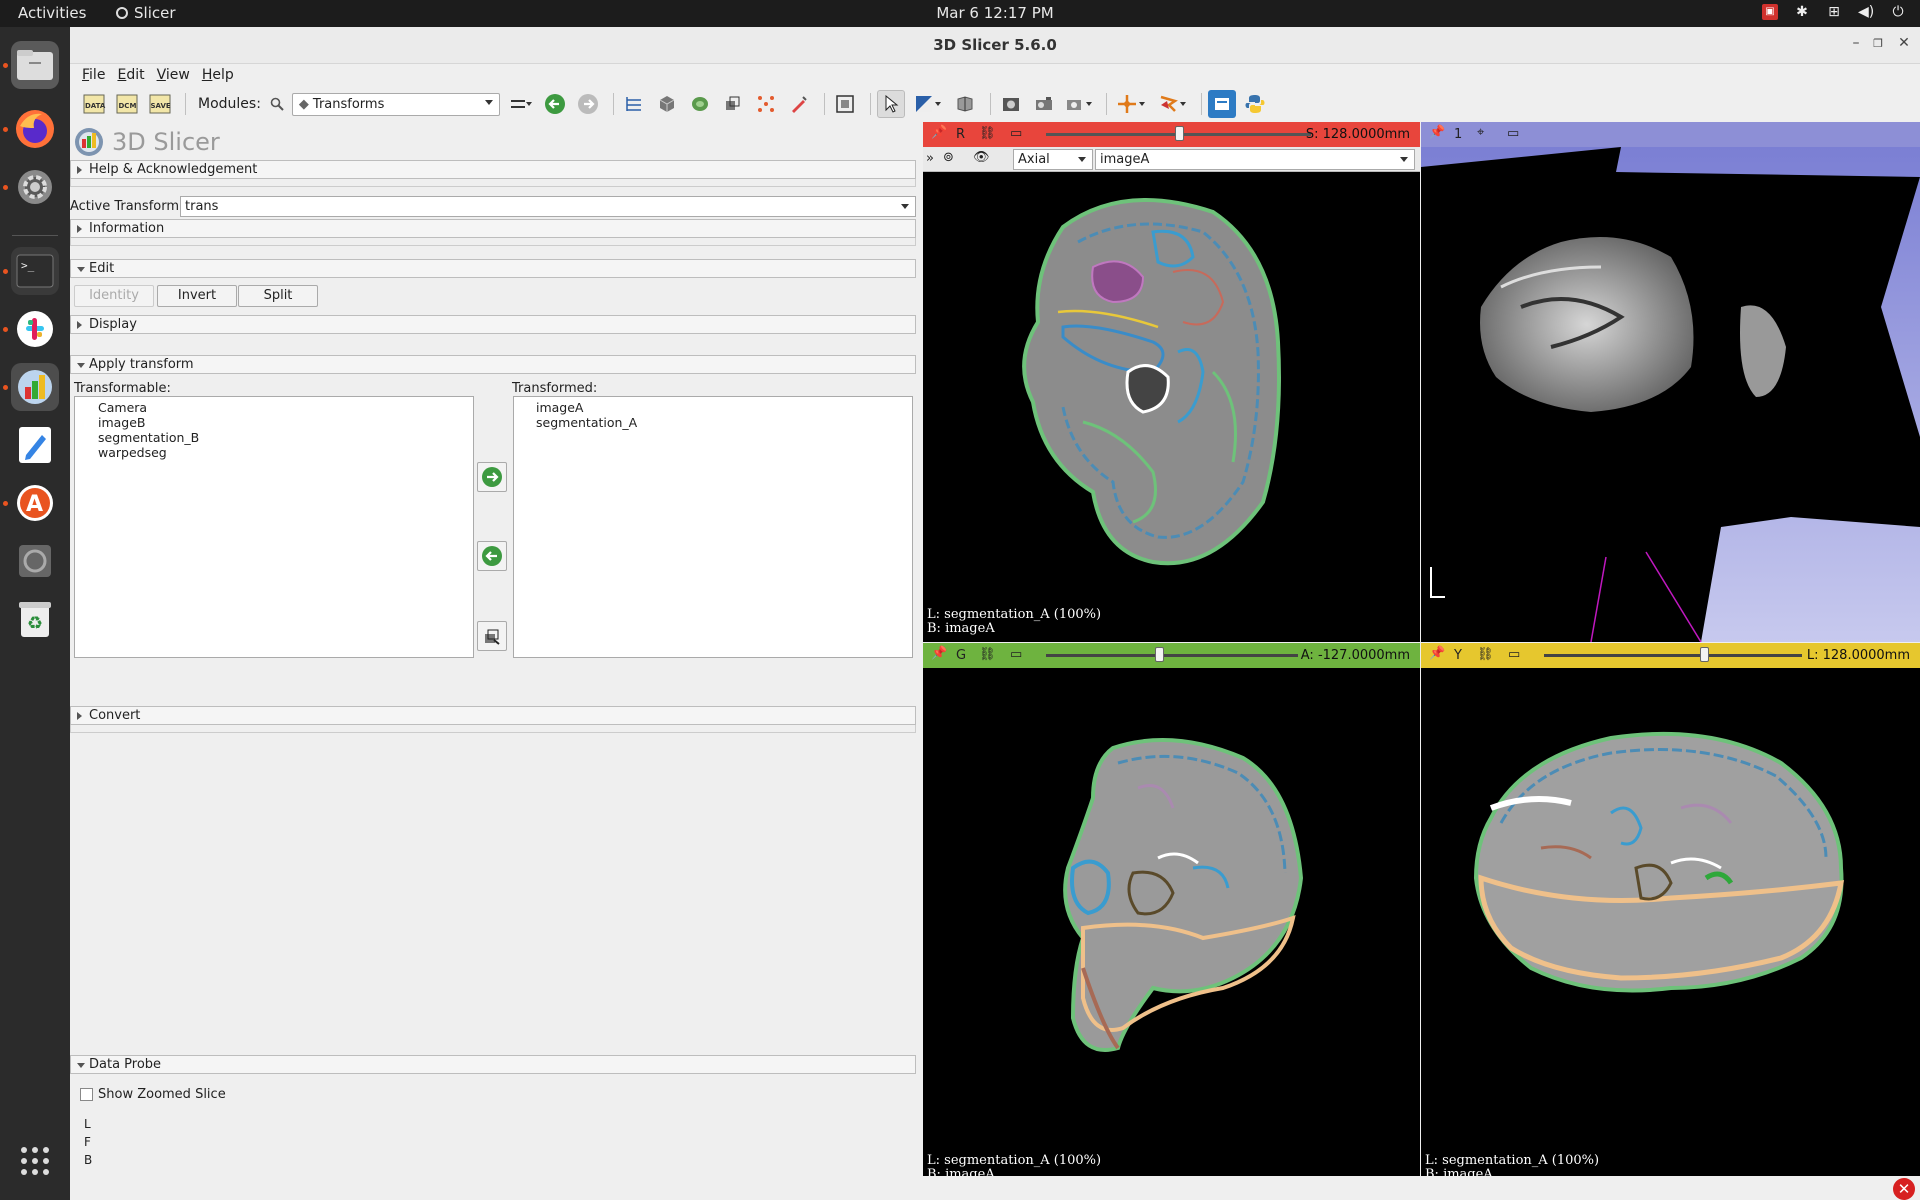  Describe the element at coordinates (1898, 12) in the screenshot. I see `power-icon: ⏻` at that location.